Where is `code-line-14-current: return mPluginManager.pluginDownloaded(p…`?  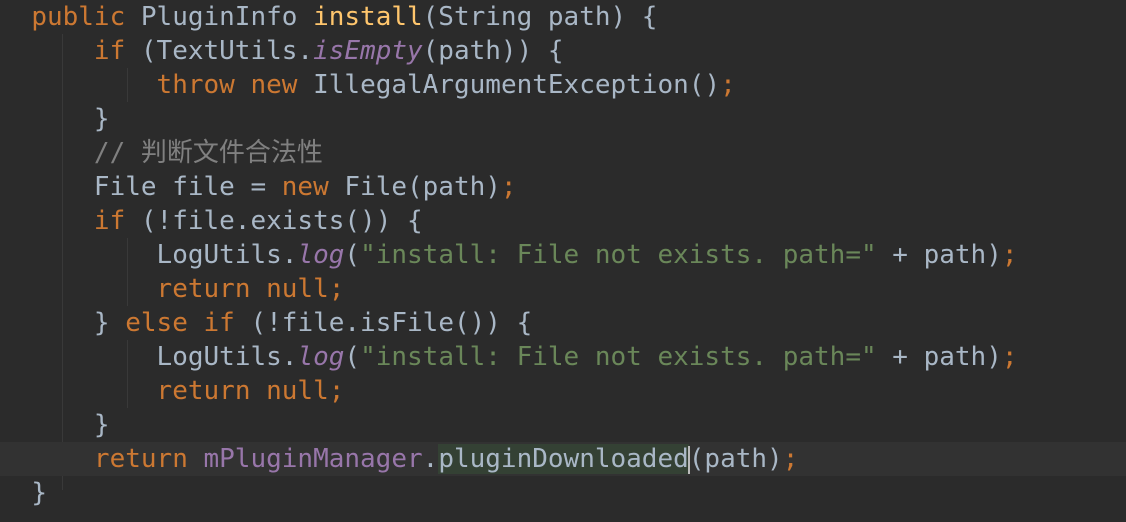
code-line-14-current: return mPluginManager.pluginDownloaded(p… is located at coordinates (563, 459).